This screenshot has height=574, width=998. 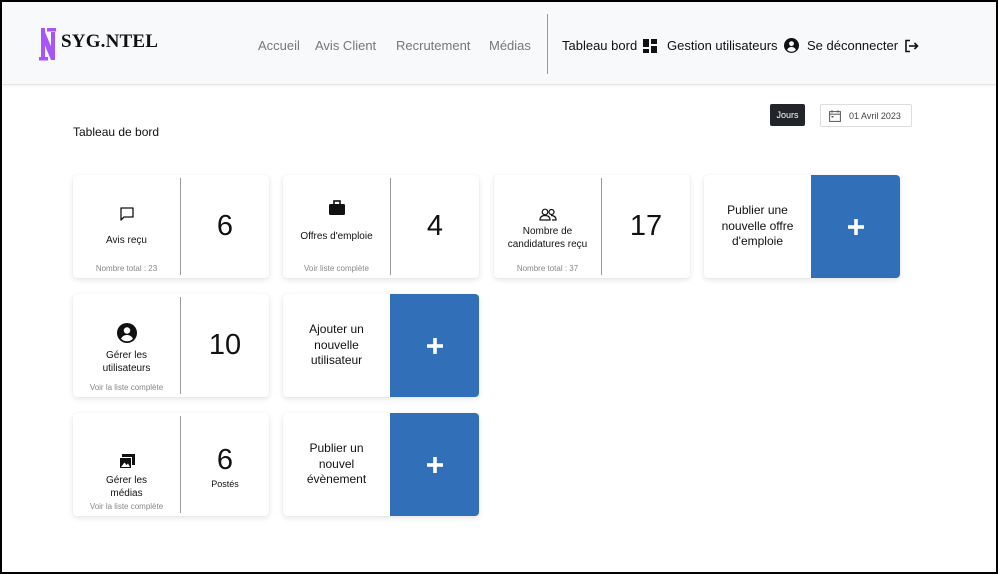 I want to click on period-button: Jours, so click(x=787, y=115).